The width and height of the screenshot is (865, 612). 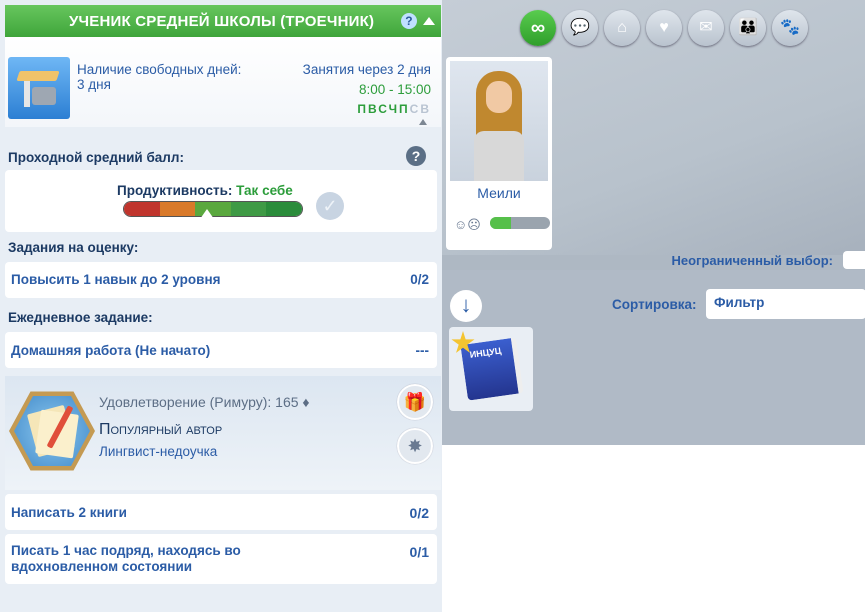 I want to click on sim-name: Меили, so click(x=499, y=193).